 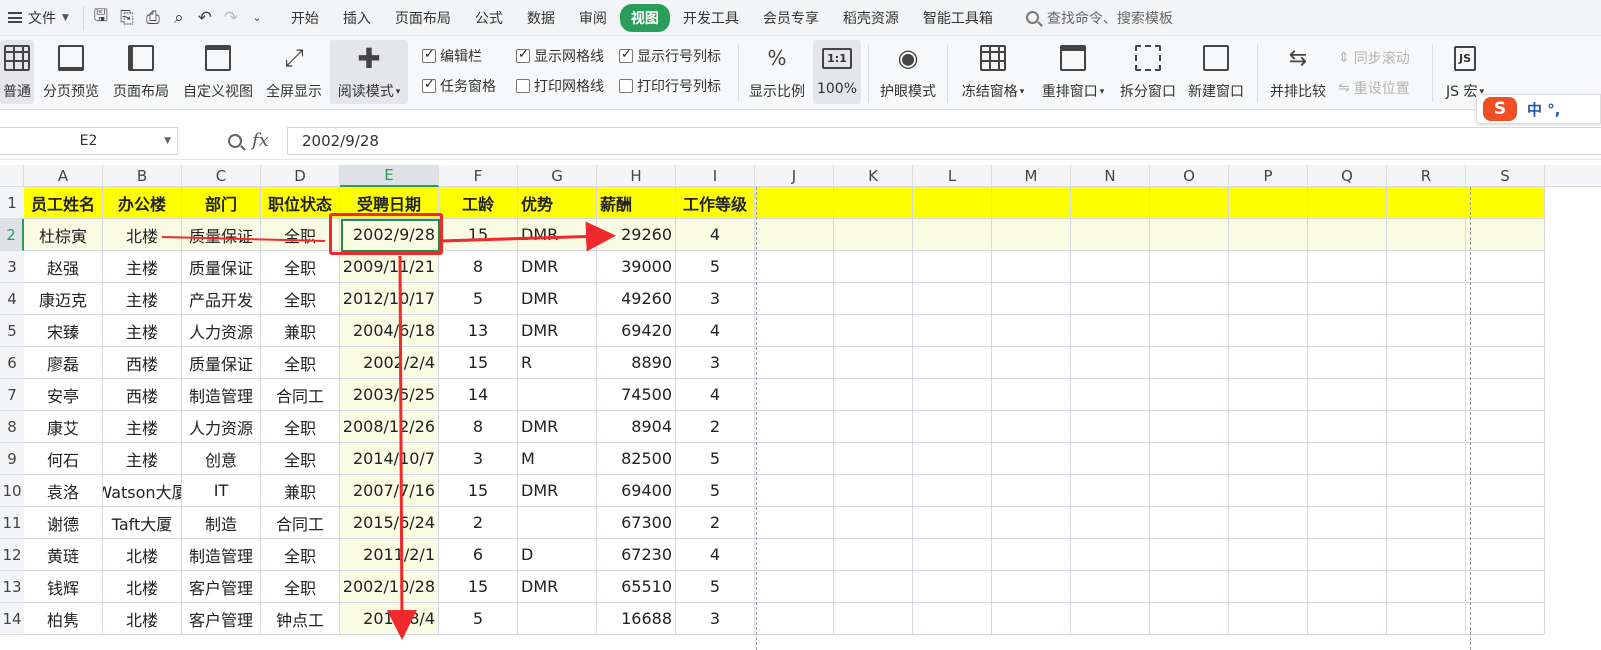 What do you see at coordinates (478, 555) in the screenshot?
I see `cell-f12: 6` at bounding box center [478, 555].